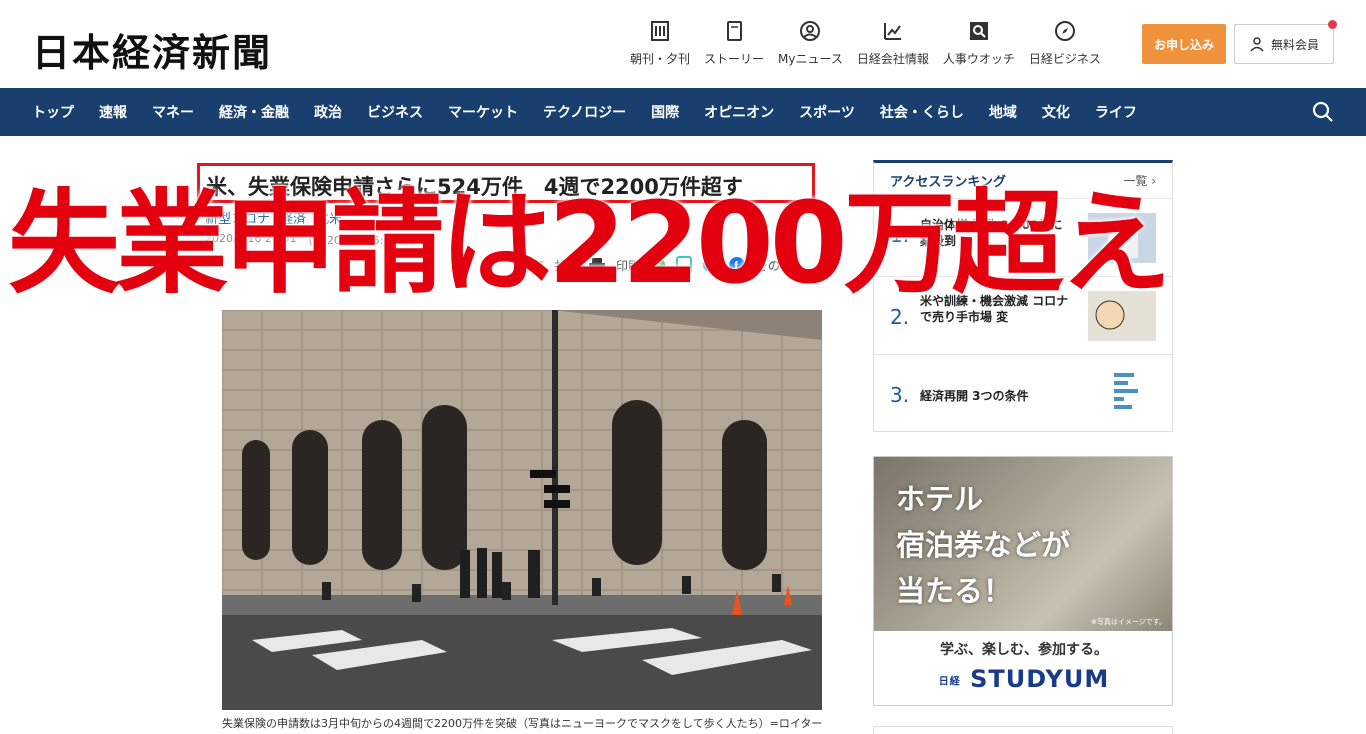 This screenshot has width=1366, height=734. I want to click on rank-thumbnail, so click(1122, 394).